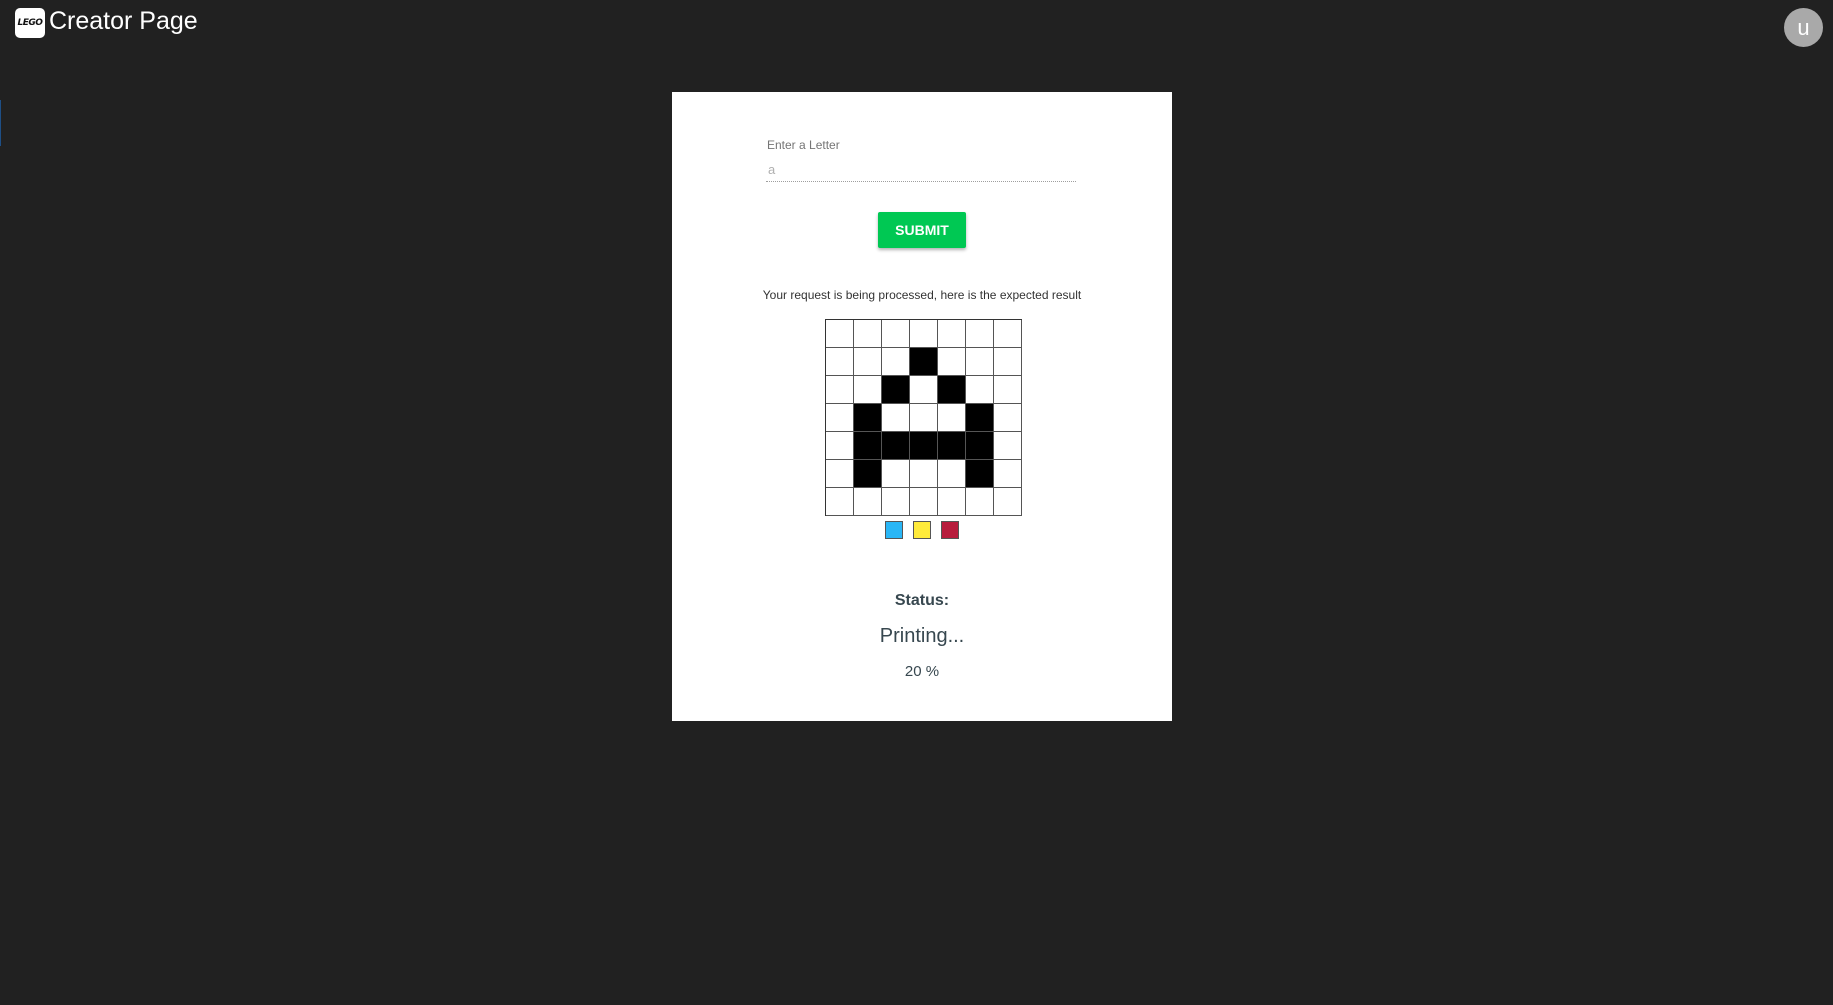  I want to click on app-header: LEGO Creator Page u, so click(916, 25).